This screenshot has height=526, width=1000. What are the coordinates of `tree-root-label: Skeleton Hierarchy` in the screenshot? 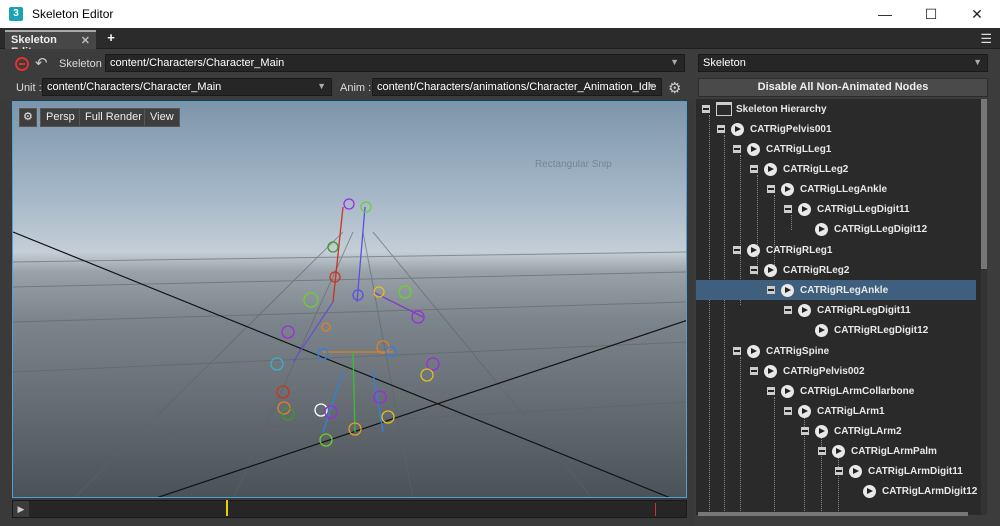 It's located at (781, 109).